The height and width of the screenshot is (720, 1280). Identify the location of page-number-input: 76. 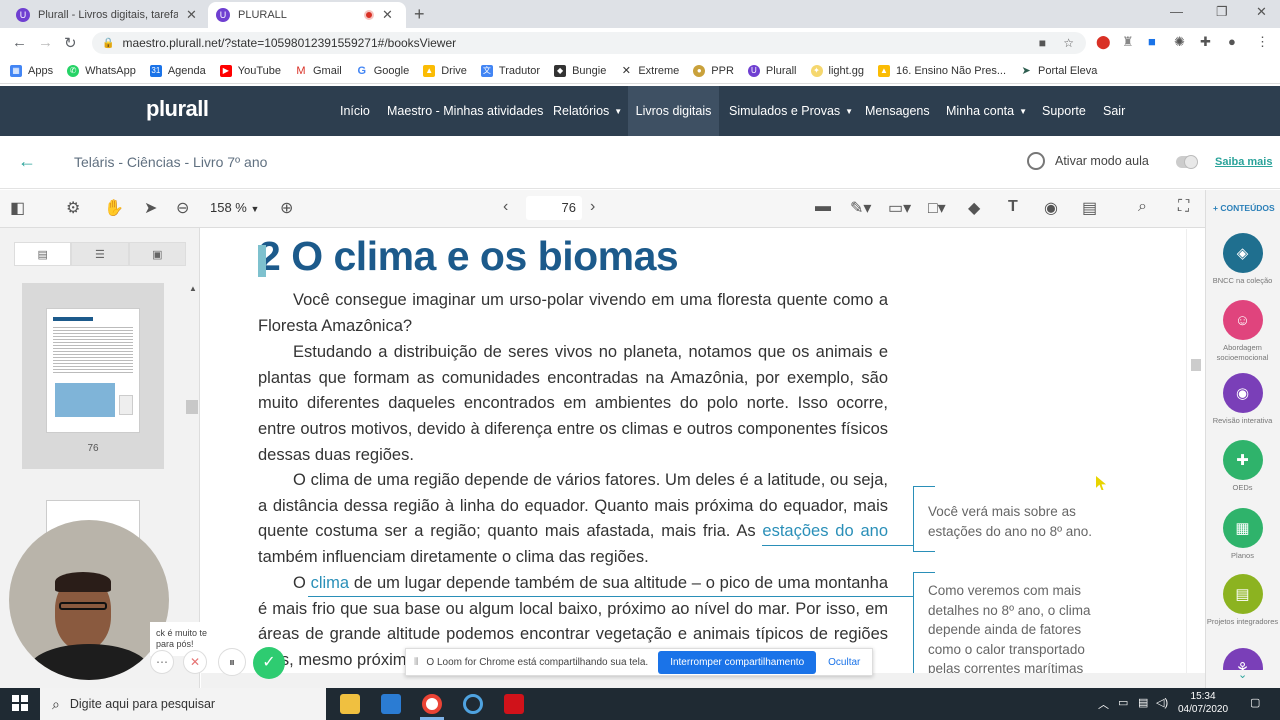
(554, 208).